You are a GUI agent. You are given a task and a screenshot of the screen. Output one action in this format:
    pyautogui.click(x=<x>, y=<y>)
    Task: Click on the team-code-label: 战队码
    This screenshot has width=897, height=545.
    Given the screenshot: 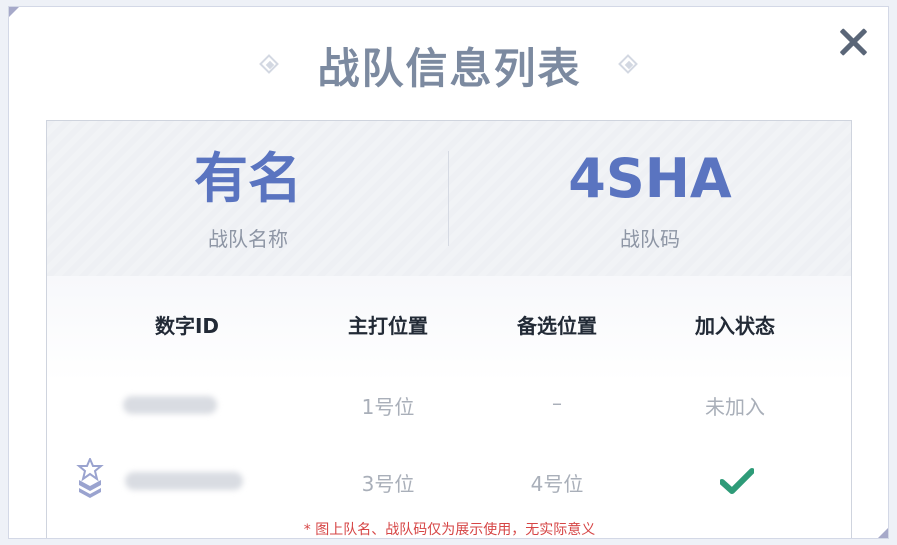 What is the action you would take?
    pyautogui.click(x=650, y=239)
    